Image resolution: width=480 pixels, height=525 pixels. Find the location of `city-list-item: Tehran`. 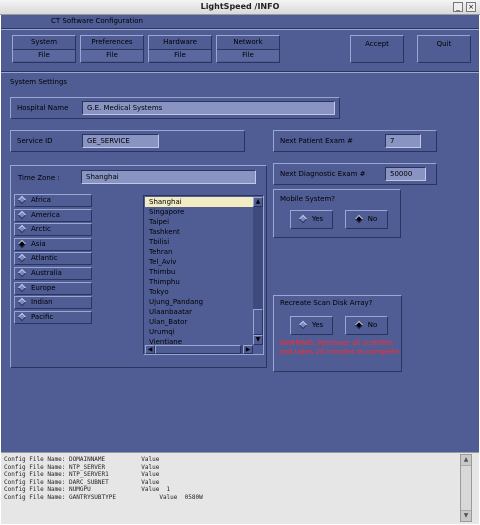

city-list-item: Tehran is located at coordinates (199, 252).